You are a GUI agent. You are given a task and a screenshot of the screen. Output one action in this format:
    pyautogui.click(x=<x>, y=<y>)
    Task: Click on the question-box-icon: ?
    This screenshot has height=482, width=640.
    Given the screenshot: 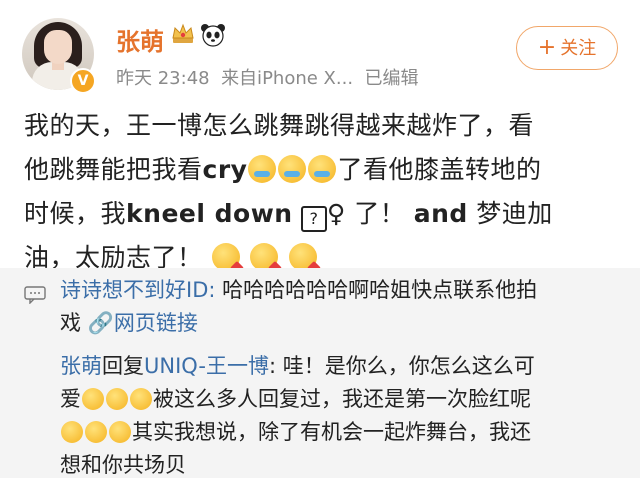 What is the action you would take?
    pyautogui.click(x=314, y=219)
    